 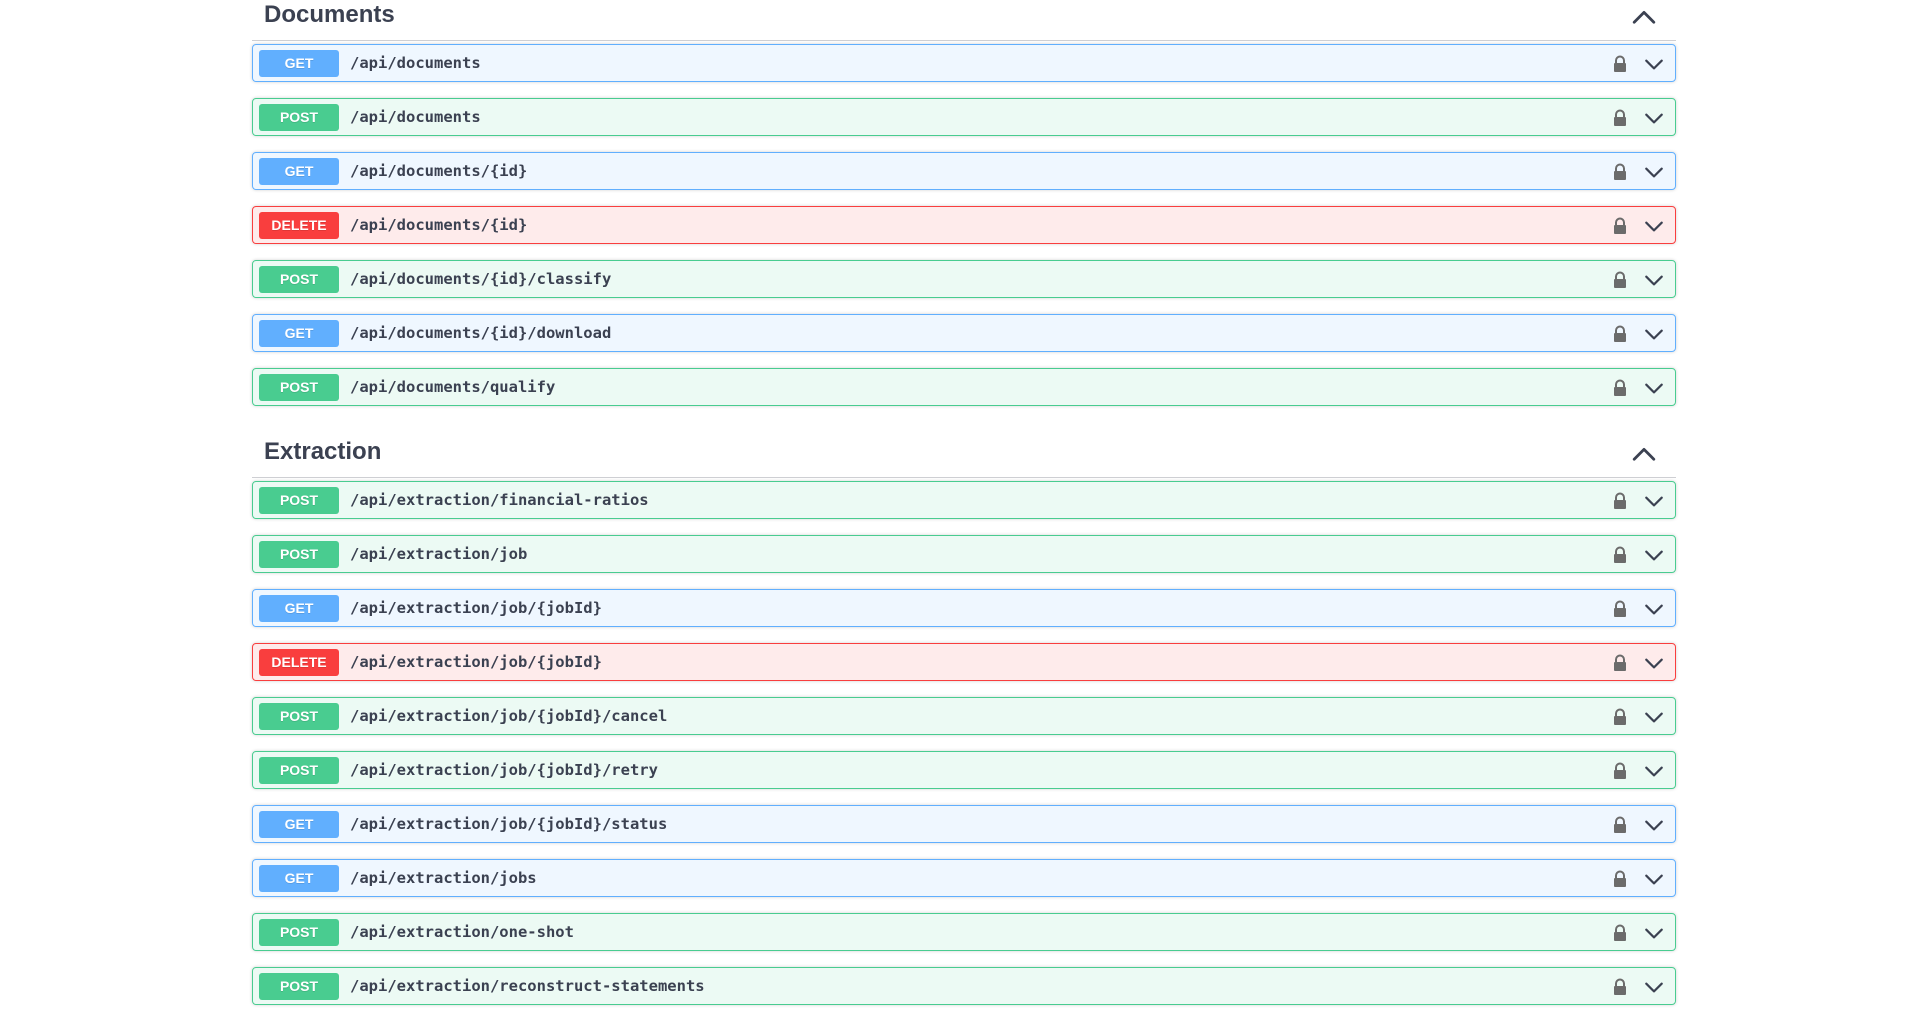 I want to click on operation-row-post: POST/api/documents/{id}/classify, so click(x=964, y=279).